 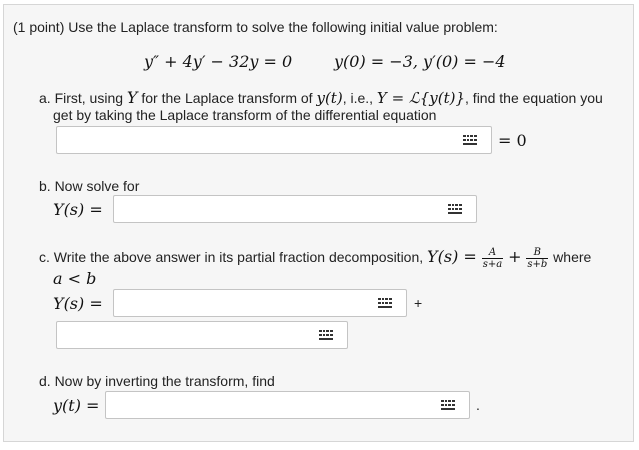 I want to click on part-c-condition: a < b, so click(x=75, y=278).